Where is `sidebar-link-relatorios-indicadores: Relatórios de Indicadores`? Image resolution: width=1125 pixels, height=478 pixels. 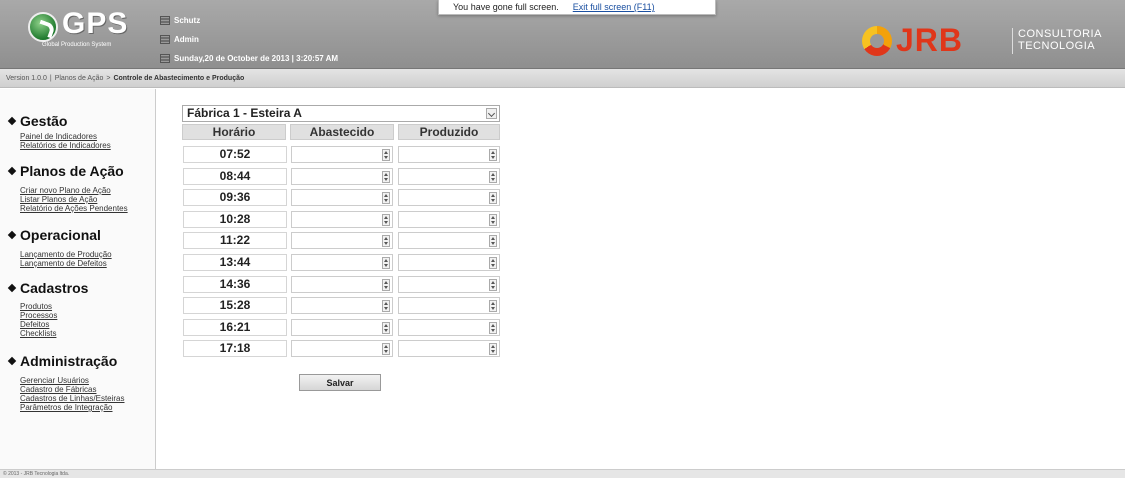 sidebar-link-relatorios-indicadores: Relatórios de Indicadores is located at coordinates (65, 145).